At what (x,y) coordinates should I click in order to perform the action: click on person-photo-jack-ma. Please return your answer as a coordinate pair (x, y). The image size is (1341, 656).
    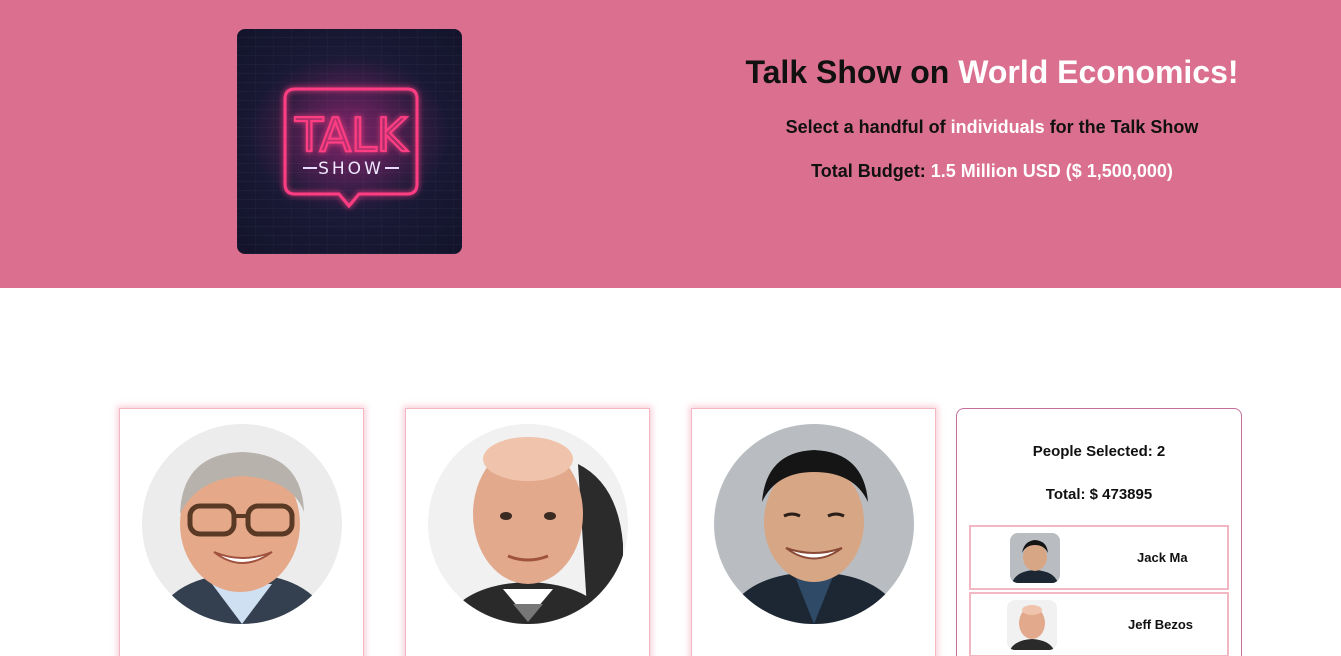
    Looking at the image, I should click on (814, 524).